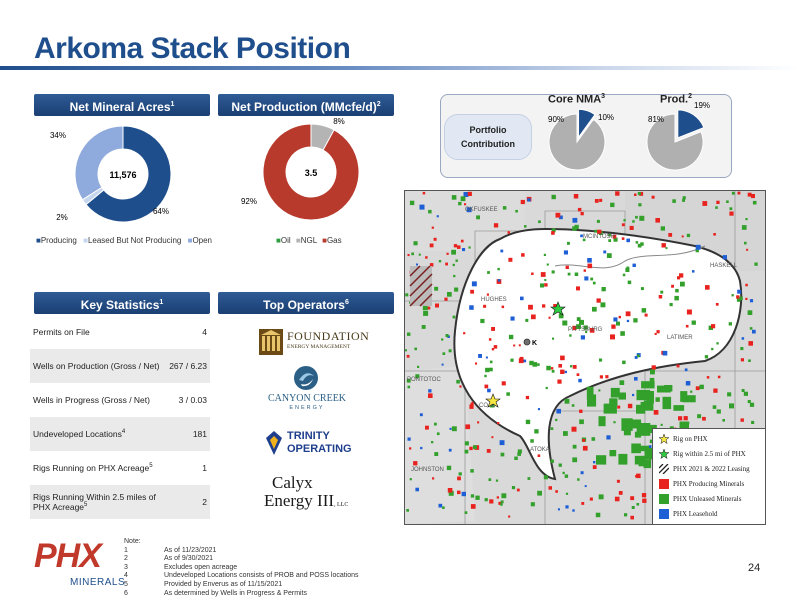 Image resolution: width=800 pixels, height=600 pixels. Describe the element at coordinates (98, 582) in the screenshot. I see `phx-logo-sub: MINERALS` at that location.